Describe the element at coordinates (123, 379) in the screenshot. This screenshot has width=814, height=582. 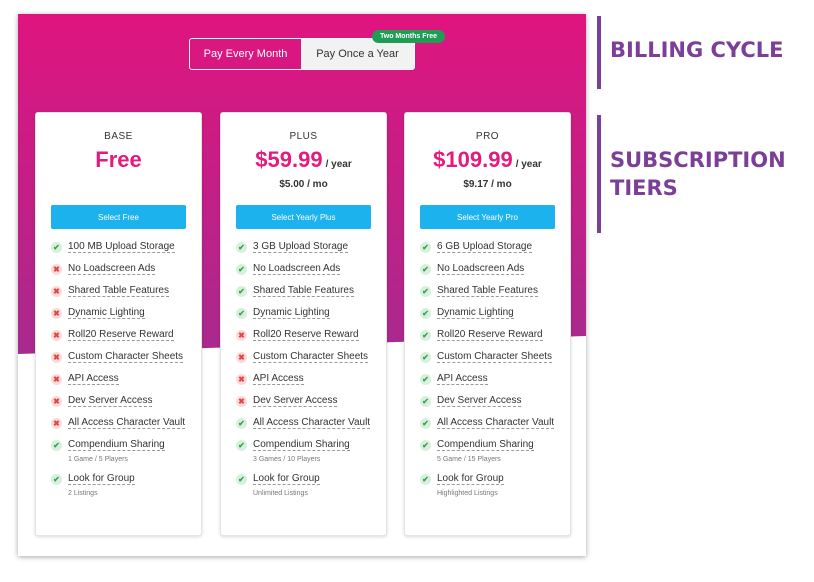
I see `feature-item: ✖ API Access` at that location.